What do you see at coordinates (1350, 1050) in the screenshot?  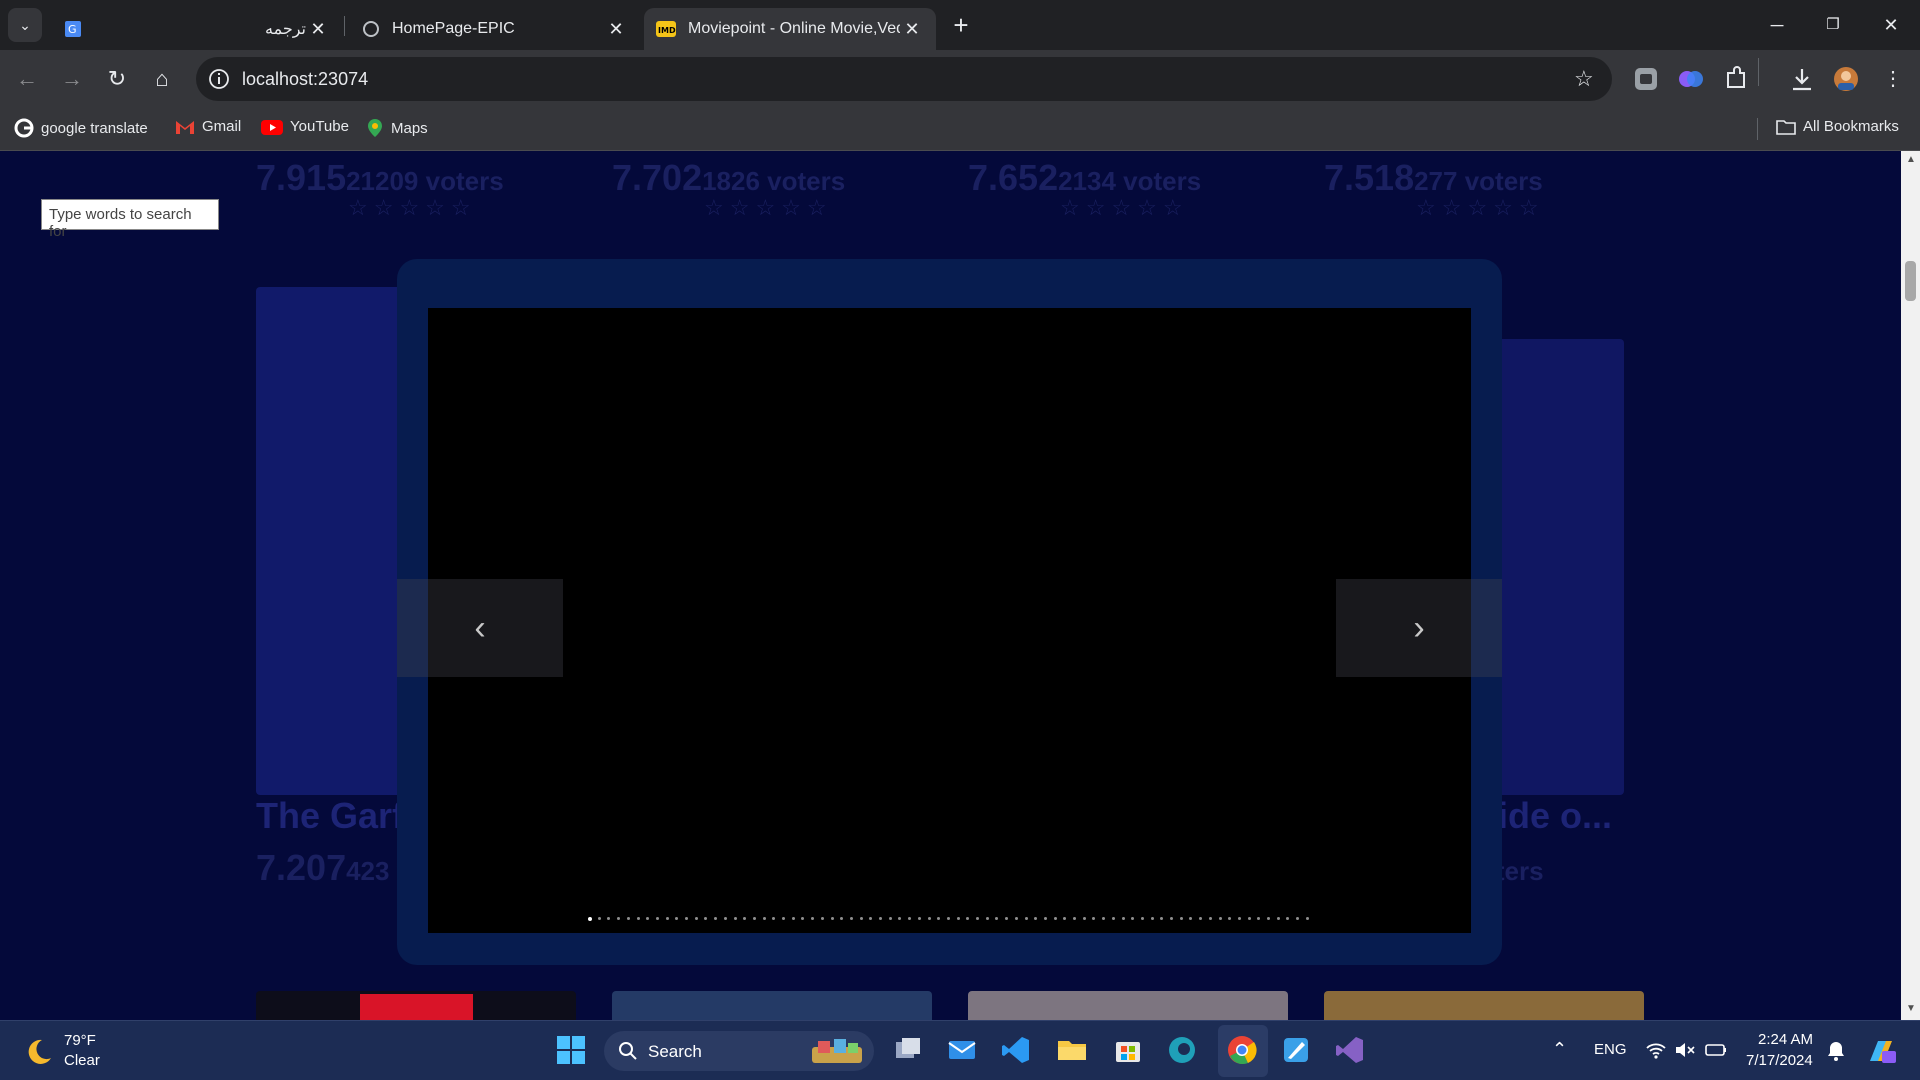 I see `visual-studio-icon` at bounding box center [1350, 1050].